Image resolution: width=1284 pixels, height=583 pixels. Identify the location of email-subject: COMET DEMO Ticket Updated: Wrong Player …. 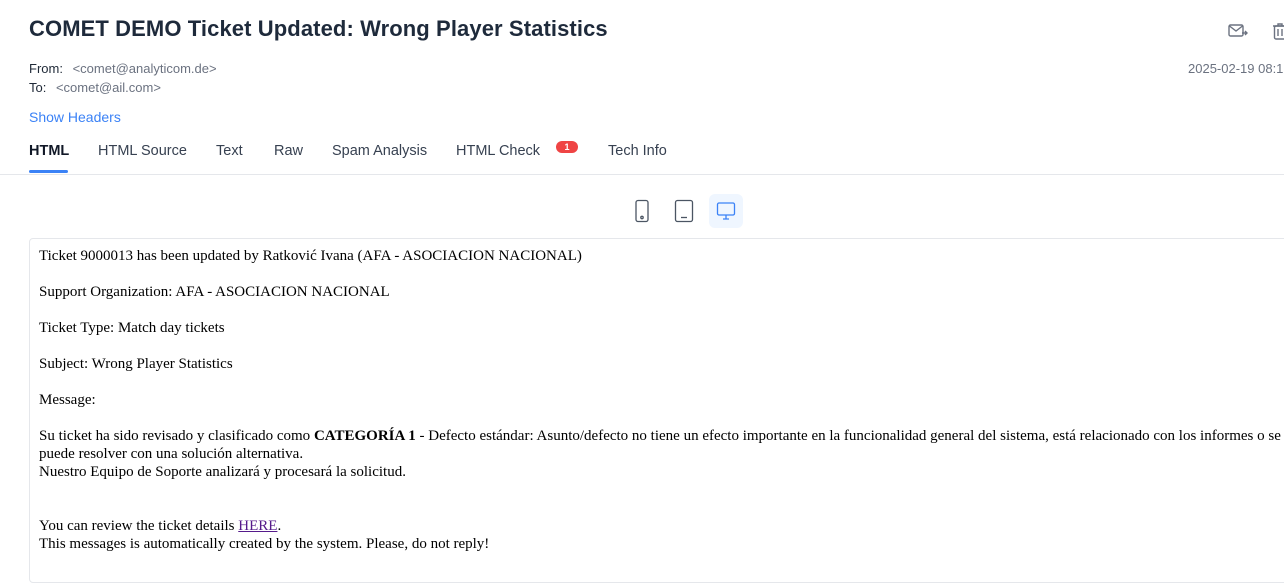
(318, 29).